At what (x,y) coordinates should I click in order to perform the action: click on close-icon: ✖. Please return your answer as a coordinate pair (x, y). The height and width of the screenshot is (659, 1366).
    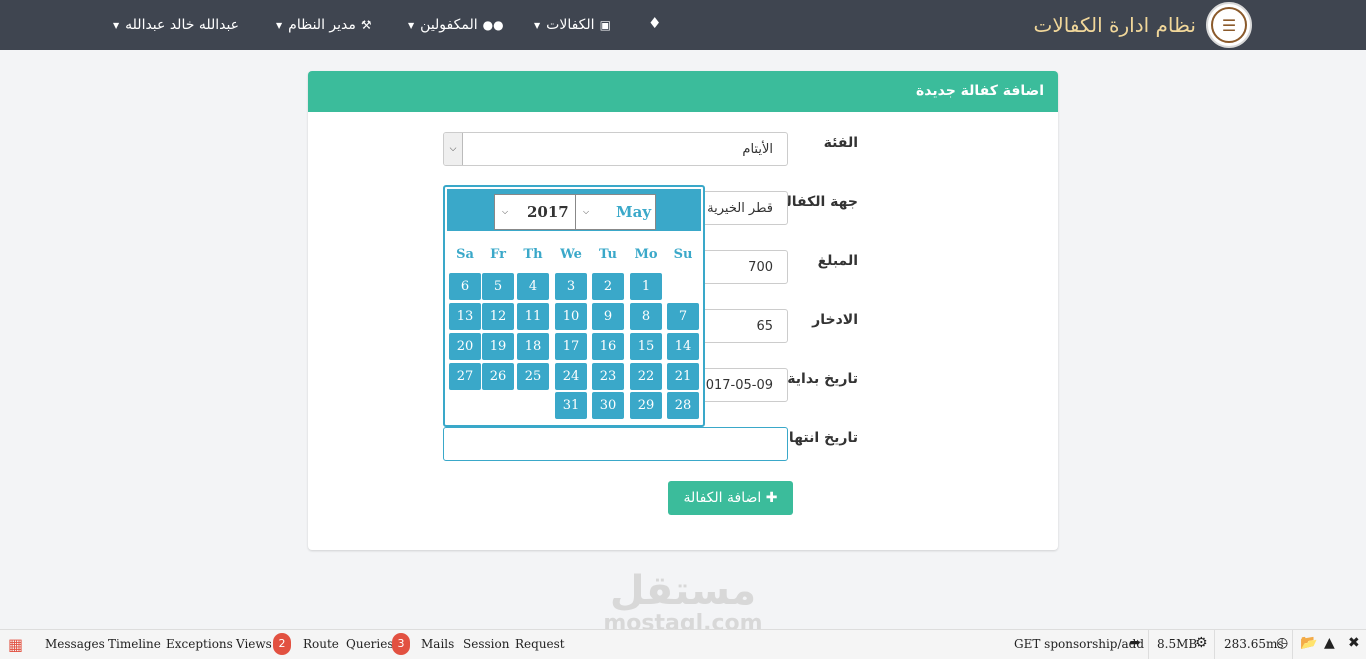
    Looking at the image, I should click on (1354, 643).